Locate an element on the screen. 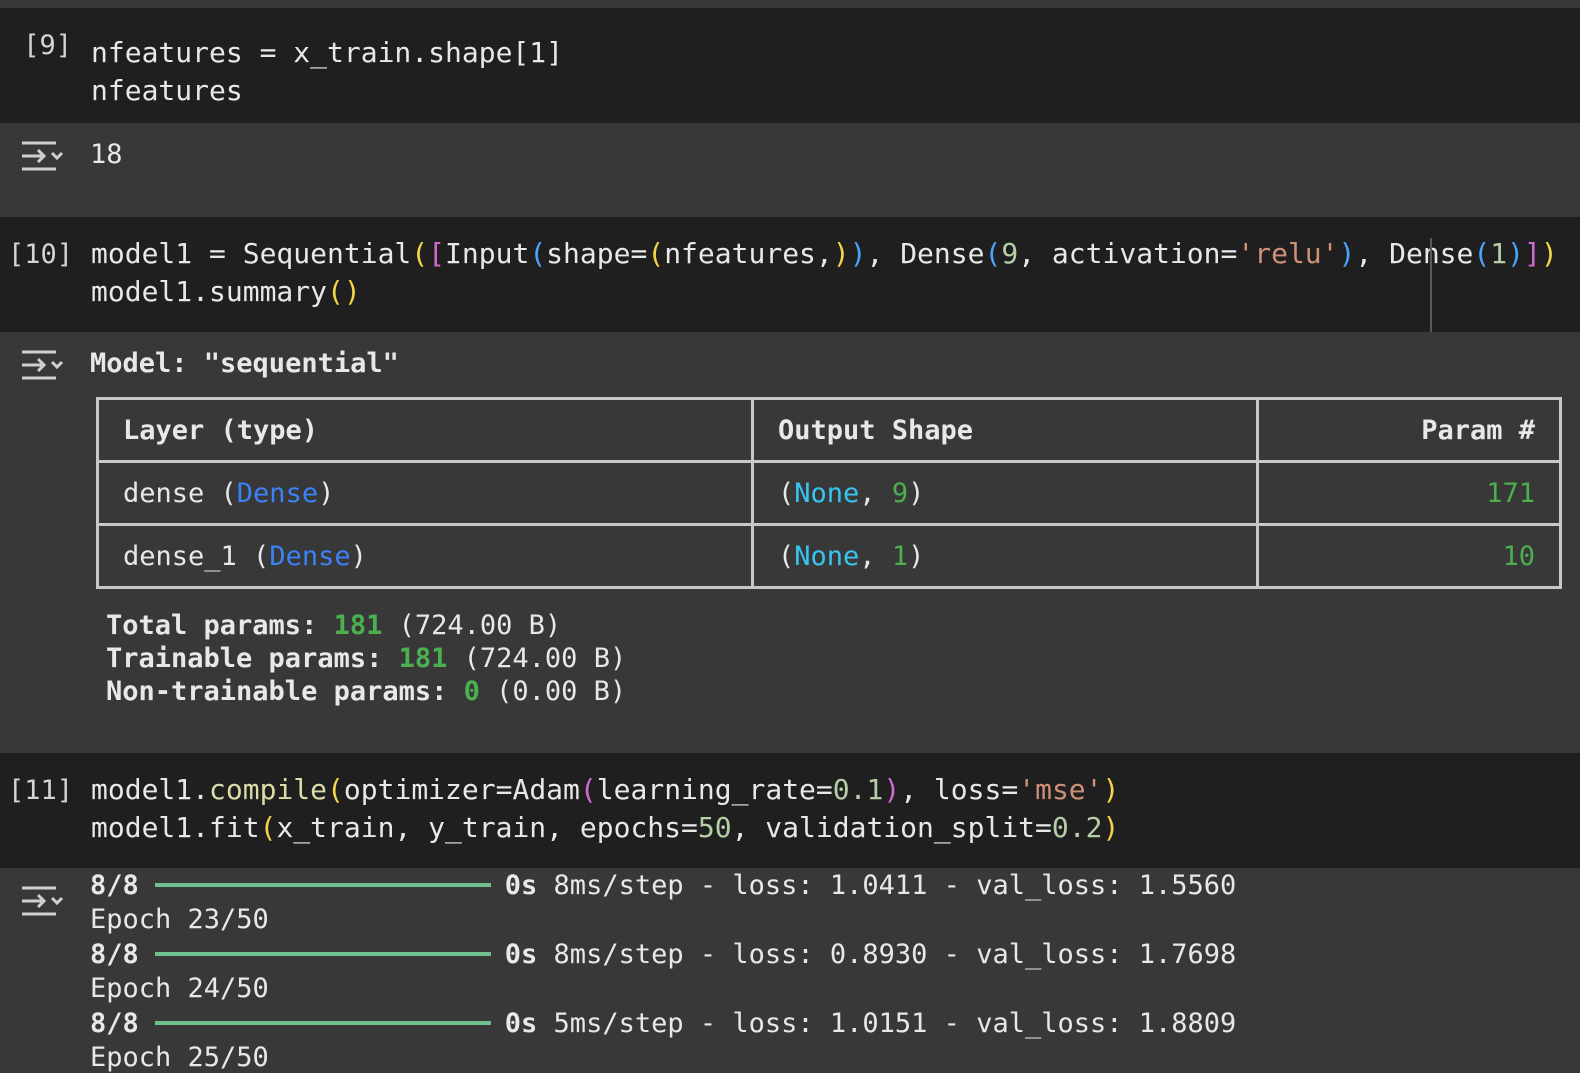 The height and width of the screenshot is (1073, 1580). column-header-layer: Layer (type) is located at coordinates (425, 430).